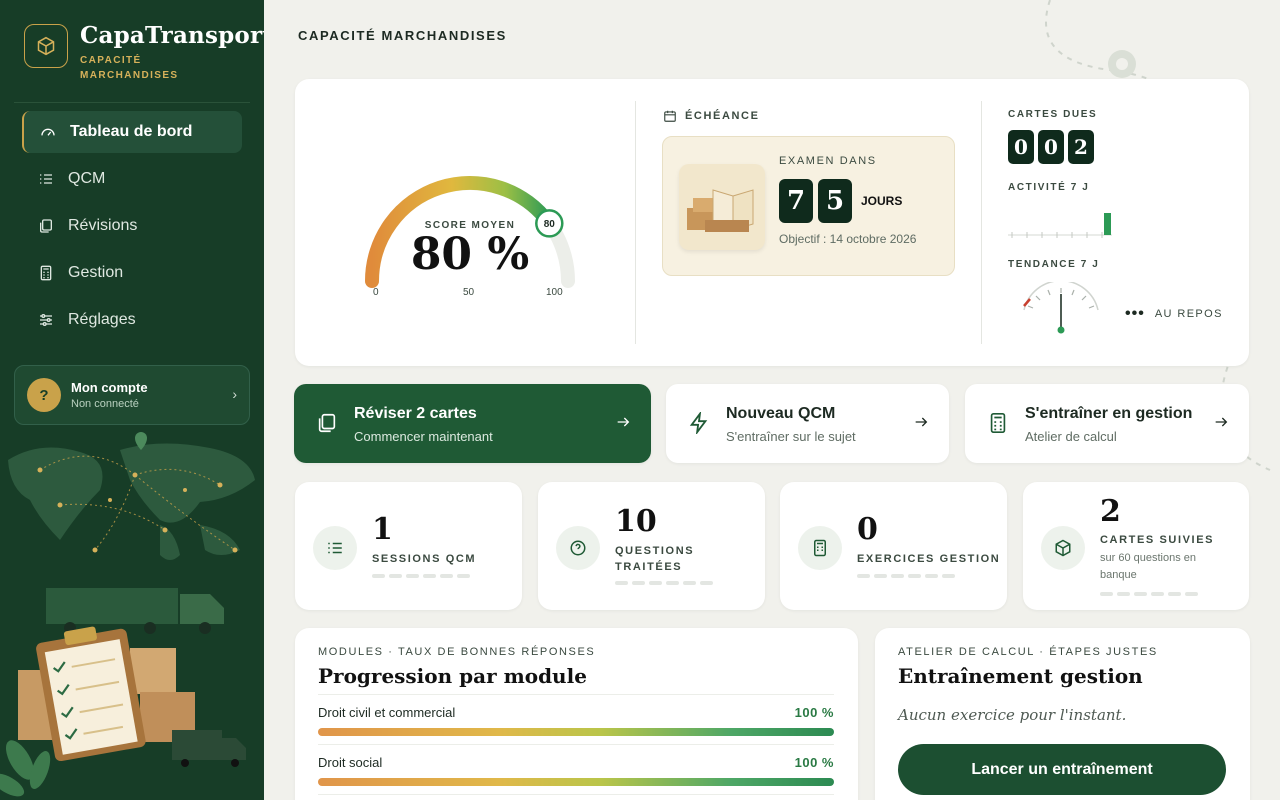 Image resolution: width=1280 pixels, height=800 pixels. I want to click on cube-icon, so click(1063, 548).